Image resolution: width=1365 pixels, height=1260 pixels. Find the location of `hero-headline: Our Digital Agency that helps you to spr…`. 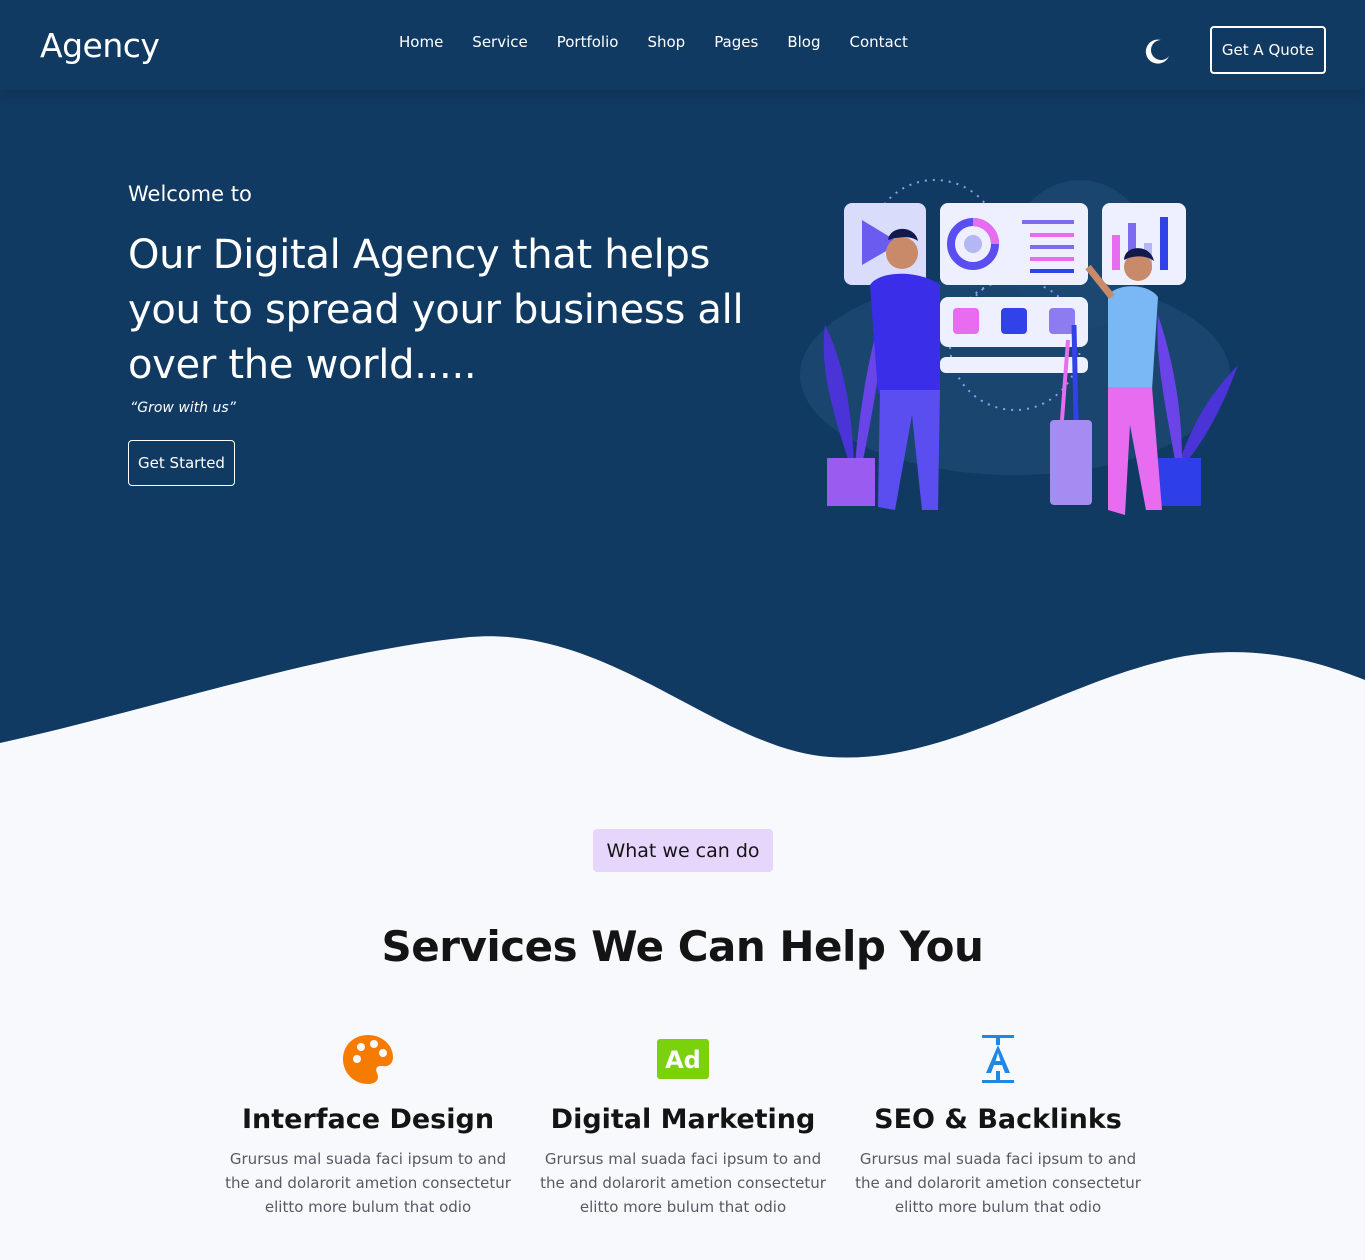

hero-headline: Our Digital Agency that helps you to spr… is located at coordinates (436, 310).